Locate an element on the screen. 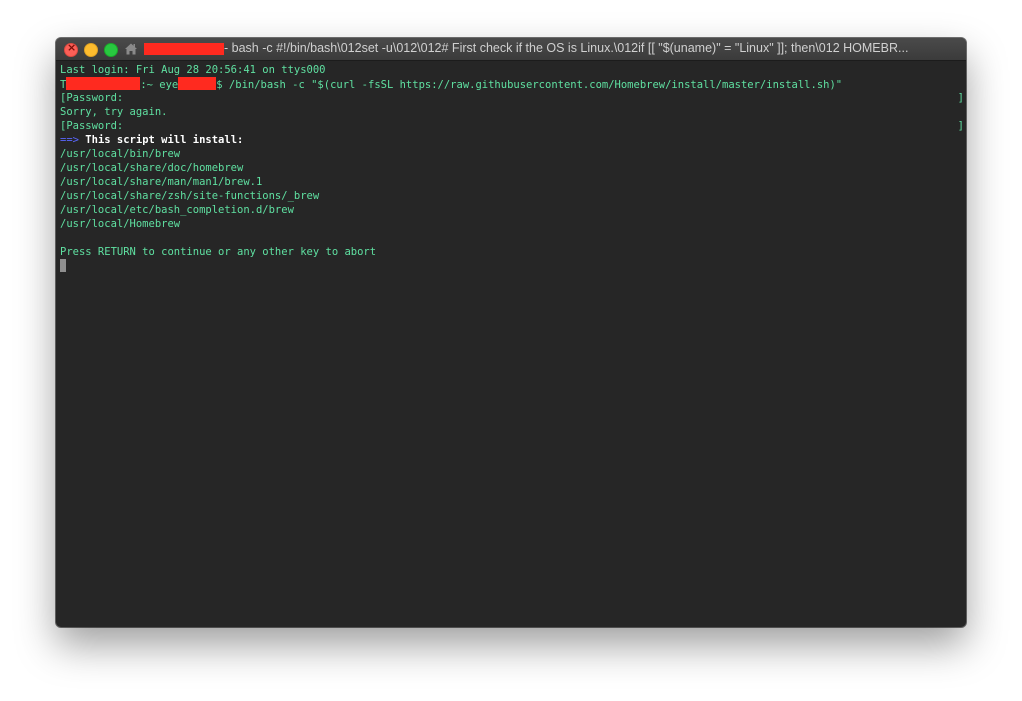 Image resolution: width=1022 pixels, height=701 pixels. sorry-line: Sorry, try again. is located at coordinates (114, 112).